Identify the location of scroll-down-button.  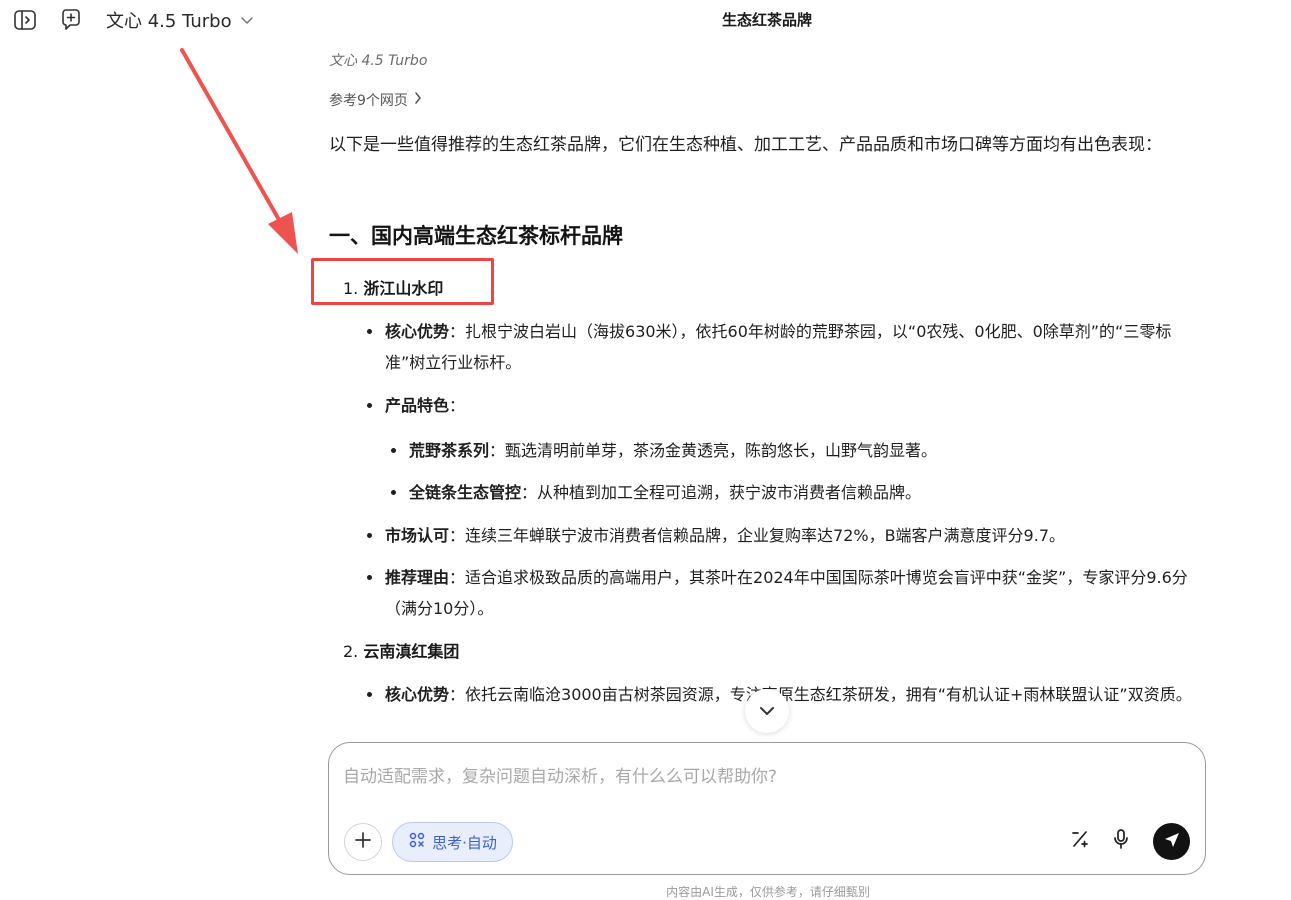
(767, 711).